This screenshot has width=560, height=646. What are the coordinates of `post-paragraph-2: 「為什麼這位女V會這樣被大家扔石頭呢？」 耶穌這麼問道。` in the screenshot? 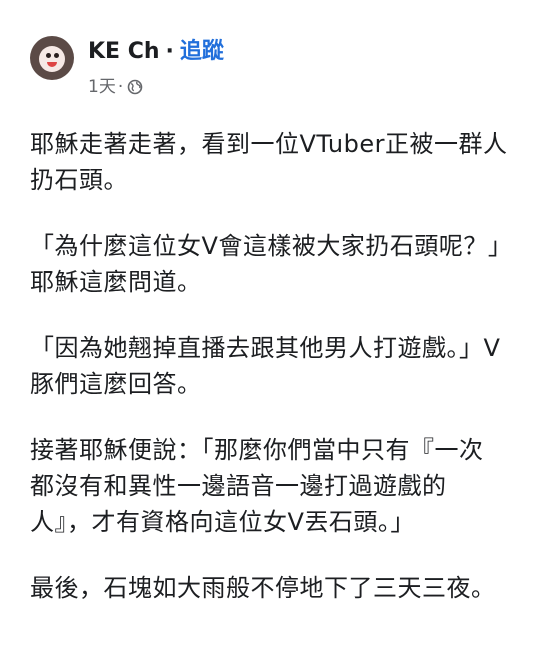 It's located at (271, 264).